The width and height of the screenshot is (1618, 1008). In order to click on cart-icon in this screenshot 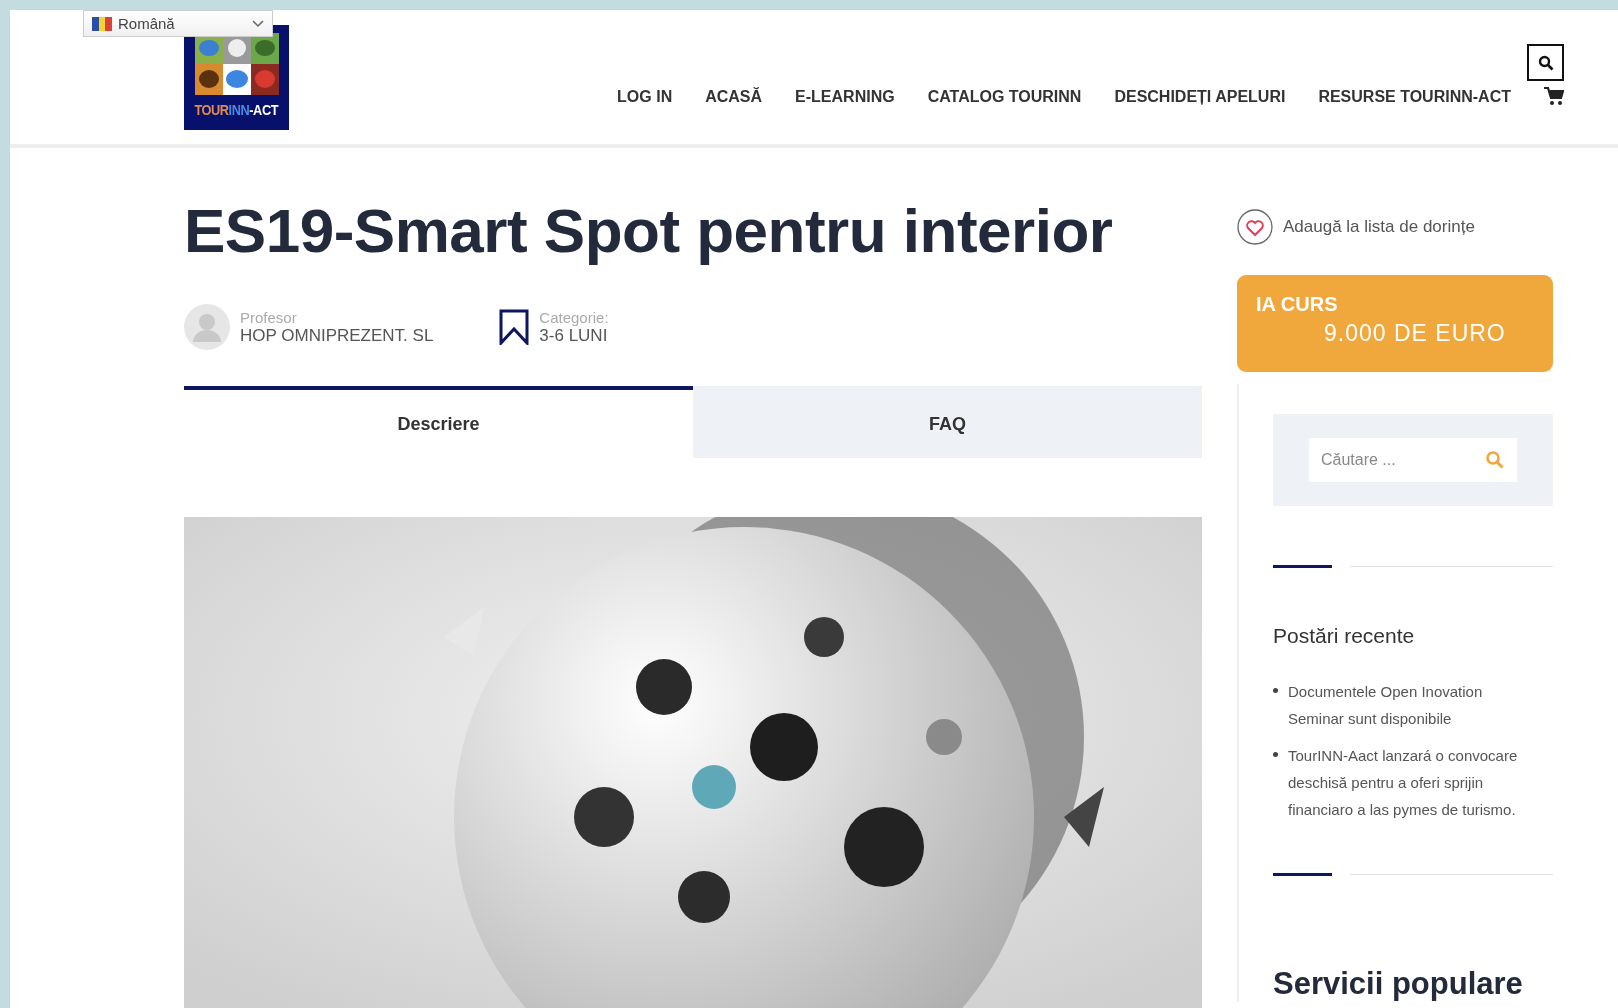, I will do `click(1554, 96)`.